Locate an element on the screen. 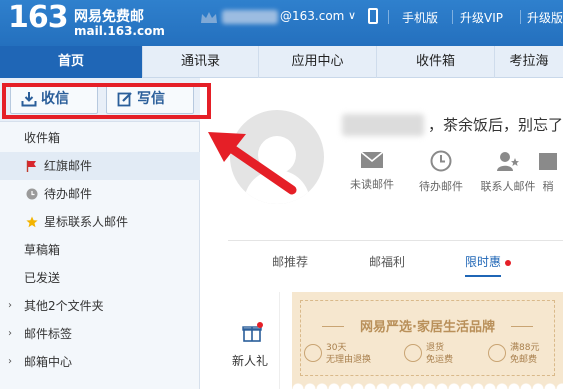 The height and width of the screenshot is (389, 563). folder-label: 其他2个文件夹 is located at coordinates (64, 306).